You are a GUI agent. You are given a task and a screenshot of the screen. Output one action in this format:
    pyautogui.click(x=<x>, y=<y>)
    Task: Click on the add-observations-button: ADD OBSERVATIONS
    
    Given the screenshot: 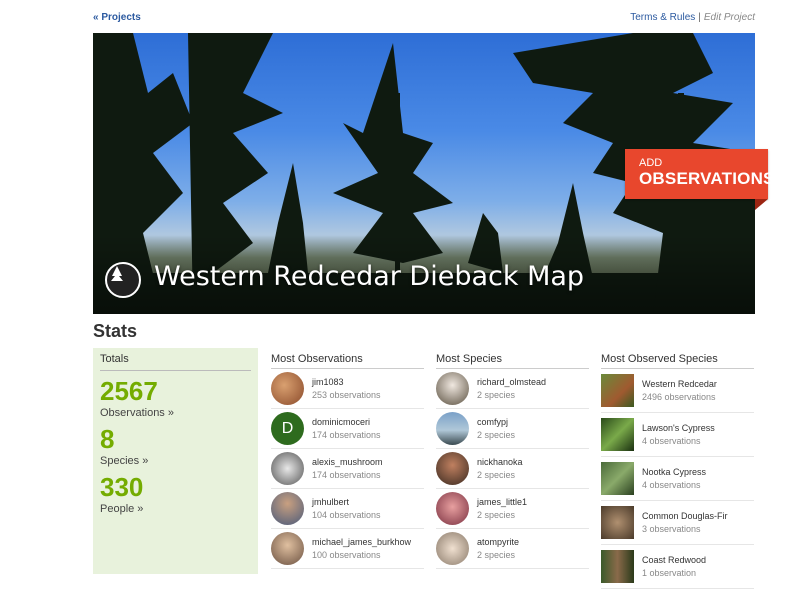 What is the action you would take?
    pyautogui.click(x=700, y=174)
    